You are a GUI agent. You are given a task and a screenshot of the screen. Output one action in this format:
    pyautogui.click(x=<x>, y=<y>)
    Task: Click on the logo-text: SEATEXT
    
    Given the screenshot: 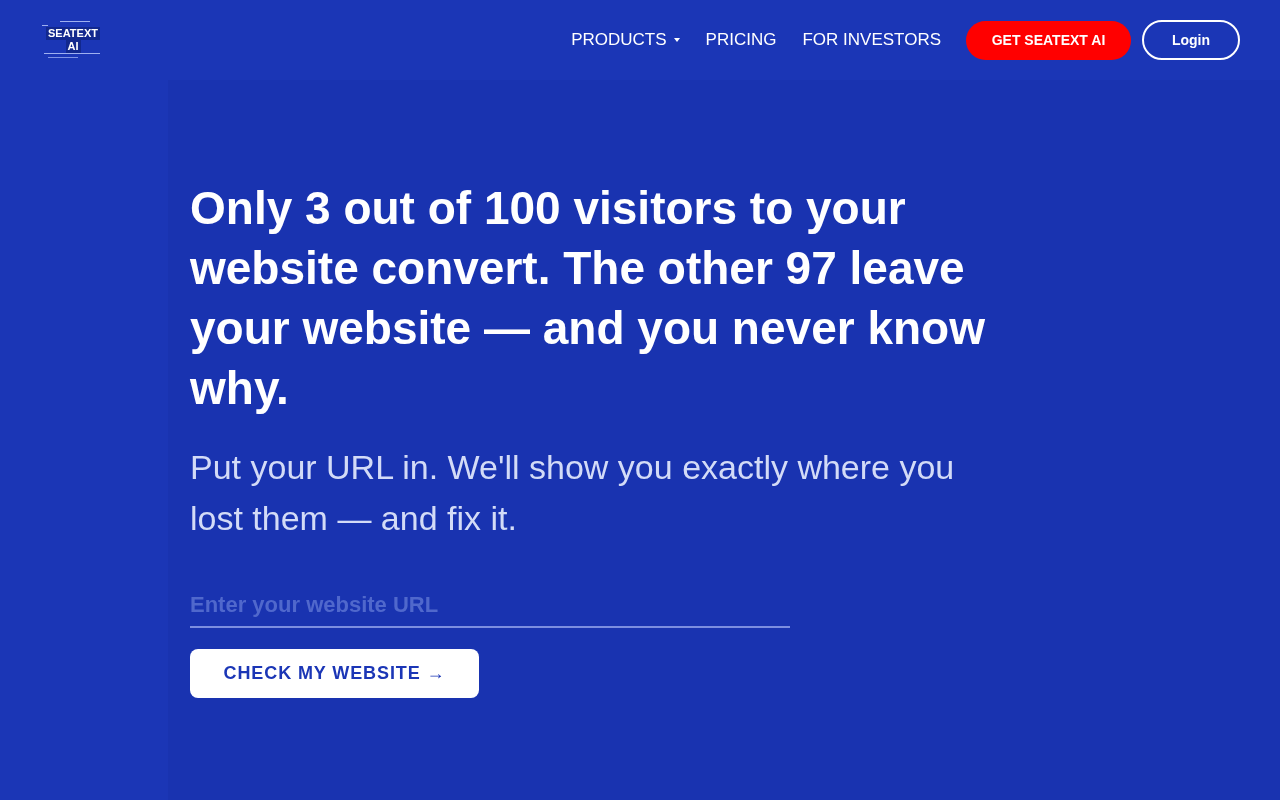 What is the action you would take?
    pyautogui.click(x=73, y=33)
    